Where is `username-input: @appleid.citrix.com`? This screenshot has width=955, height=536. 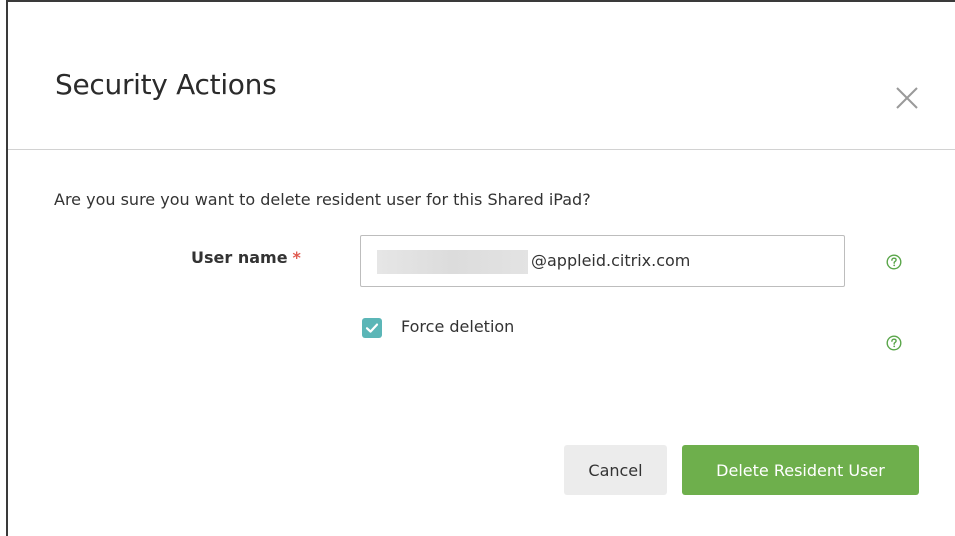
username-input: @appleid.citrix.com is located at coordinates (602, 261).